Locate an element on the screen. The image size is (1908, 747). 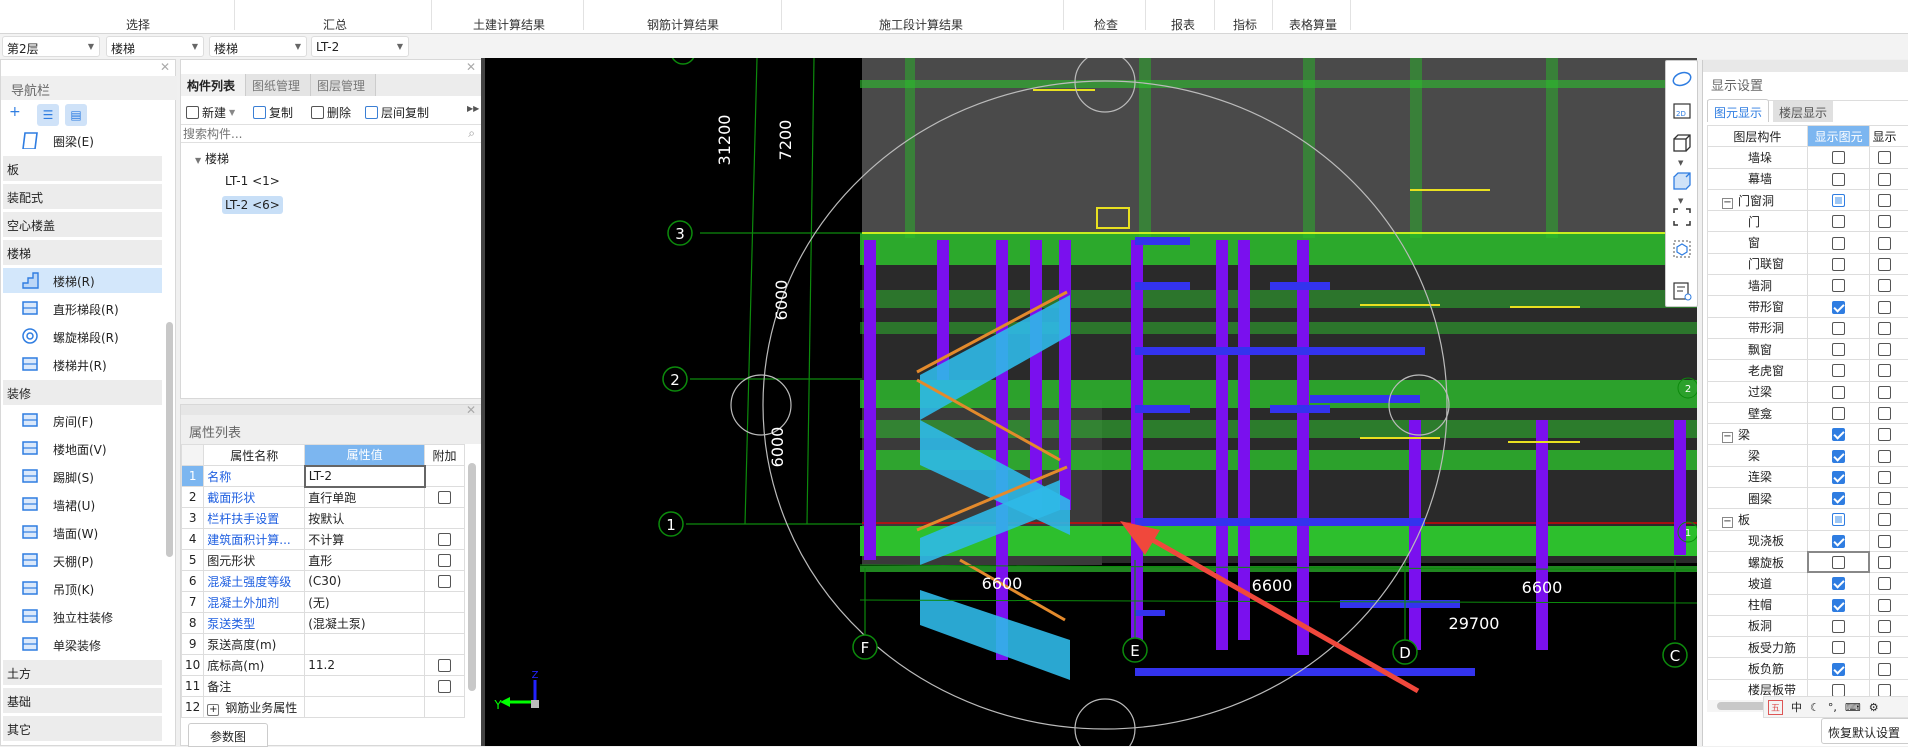
ime-tools-icon: ⚙ is located at coordinates (1874, 707).